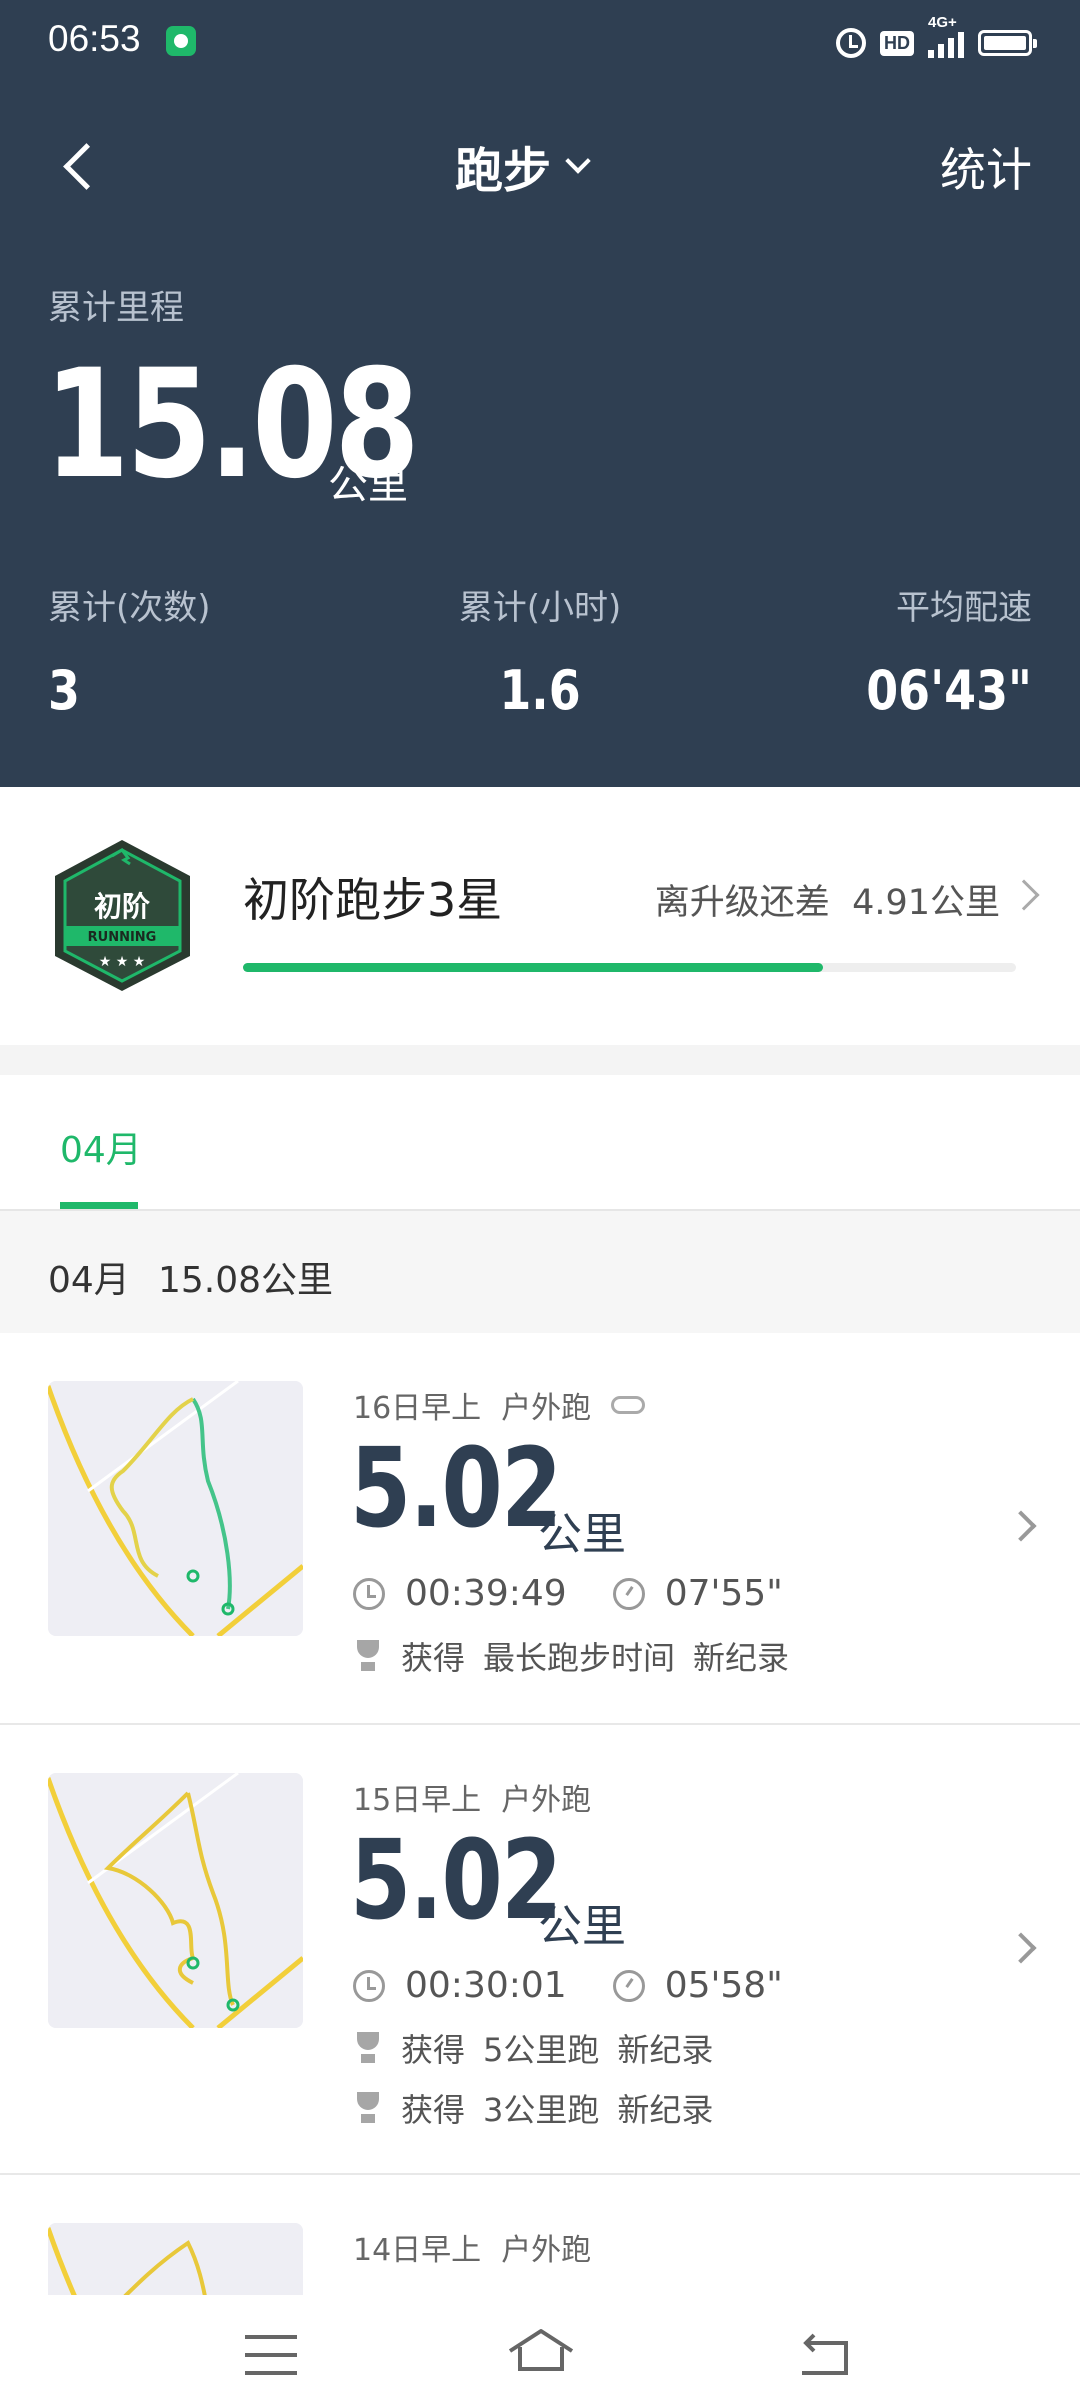 Image resolution: width=1080 pixels, height=2408 pixels. Describe the element at coordinates (568, 1985) in the screenshot. I see `record-metrics: 00:30:01 05'58"` at that location.